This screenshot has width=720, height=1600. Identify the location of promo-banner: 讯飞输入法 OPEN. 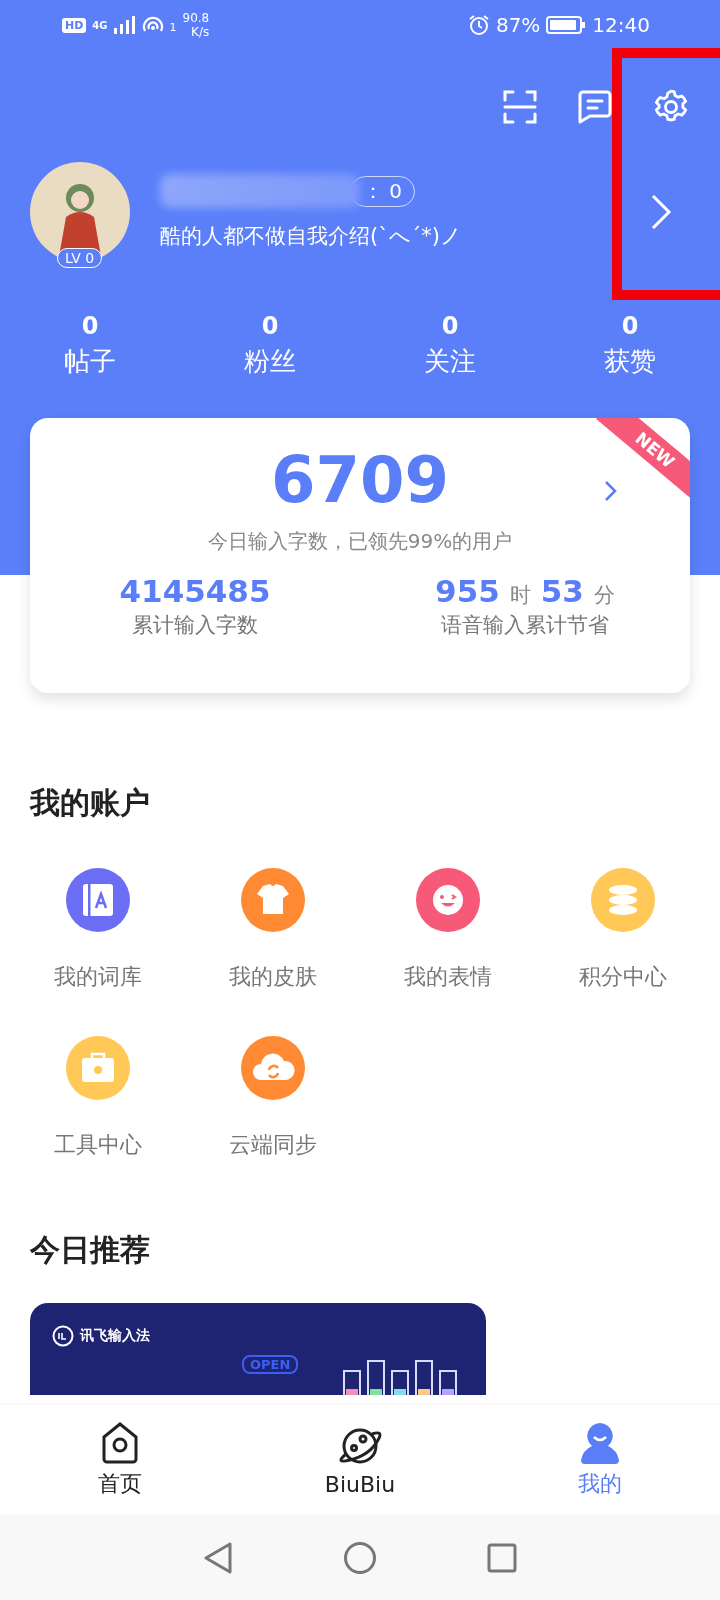
(258, 1349).